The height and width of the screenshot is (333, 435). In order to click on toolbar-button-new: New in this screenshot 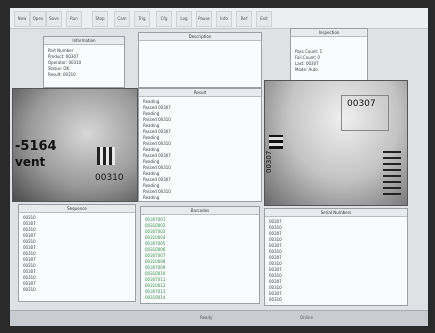, I will do `click(22, 19)`.